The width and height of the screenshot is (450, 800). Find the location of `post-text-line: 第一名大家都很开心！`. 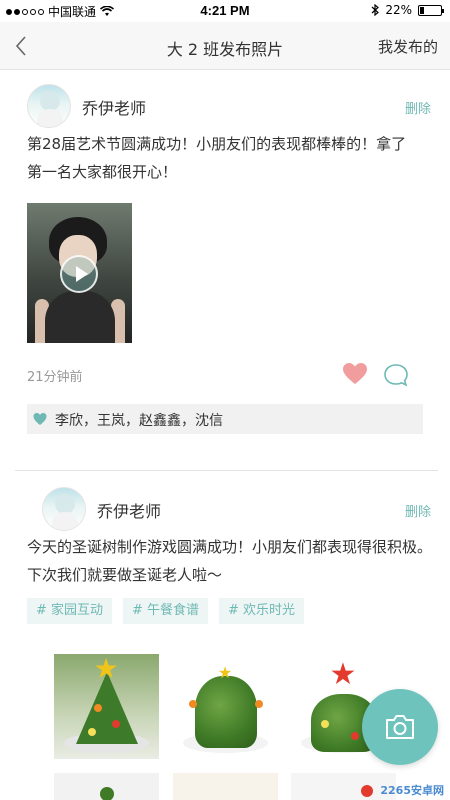

post-text-line: 第一名大家都很开心！ is located at coordinates (102, 172).